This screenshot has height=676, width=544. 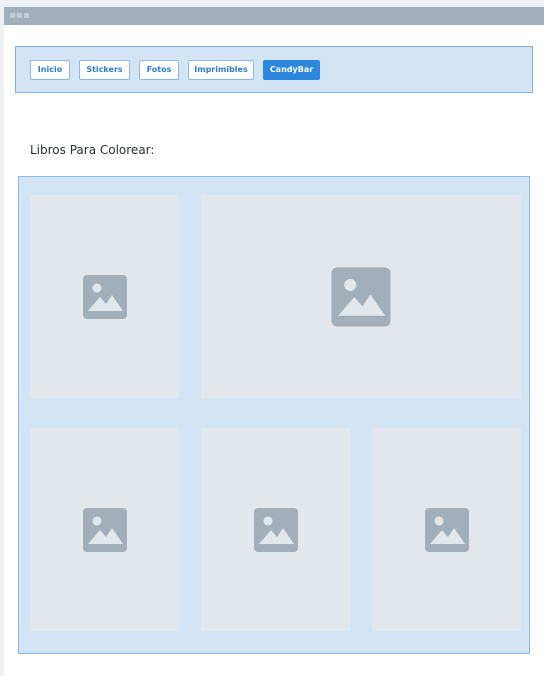 I want to click on nav-button-fotos: Fotos, so click(x=159, y=70).